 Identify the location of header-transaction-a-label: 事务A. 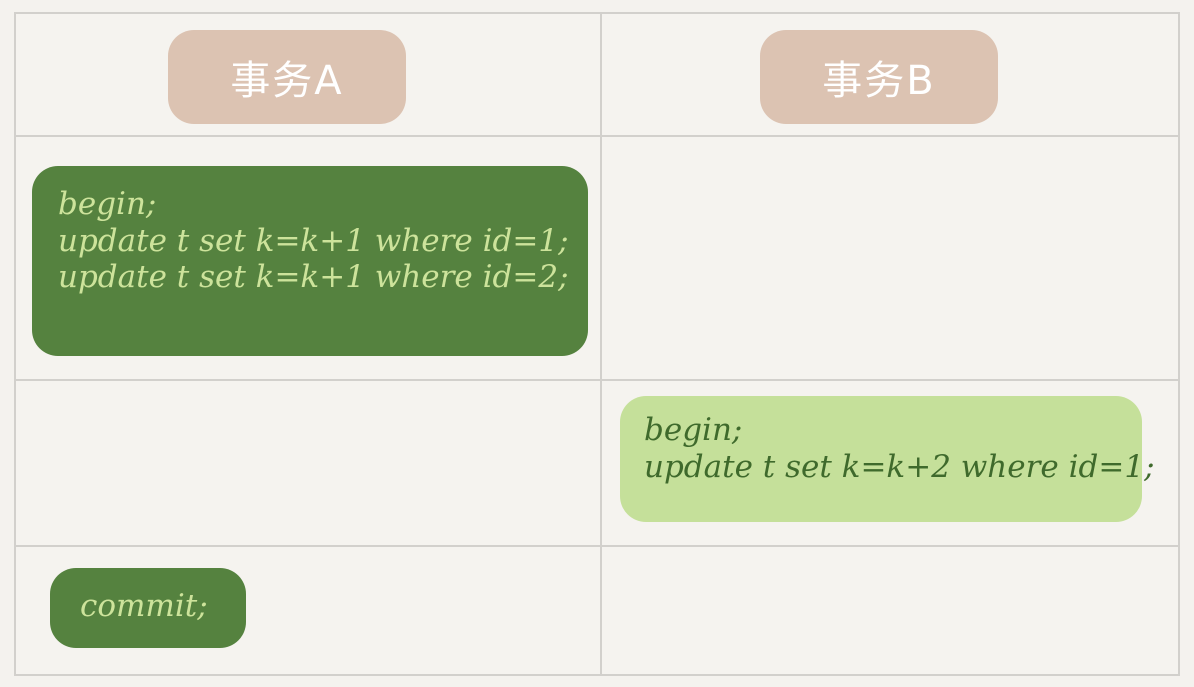
(287, 81).